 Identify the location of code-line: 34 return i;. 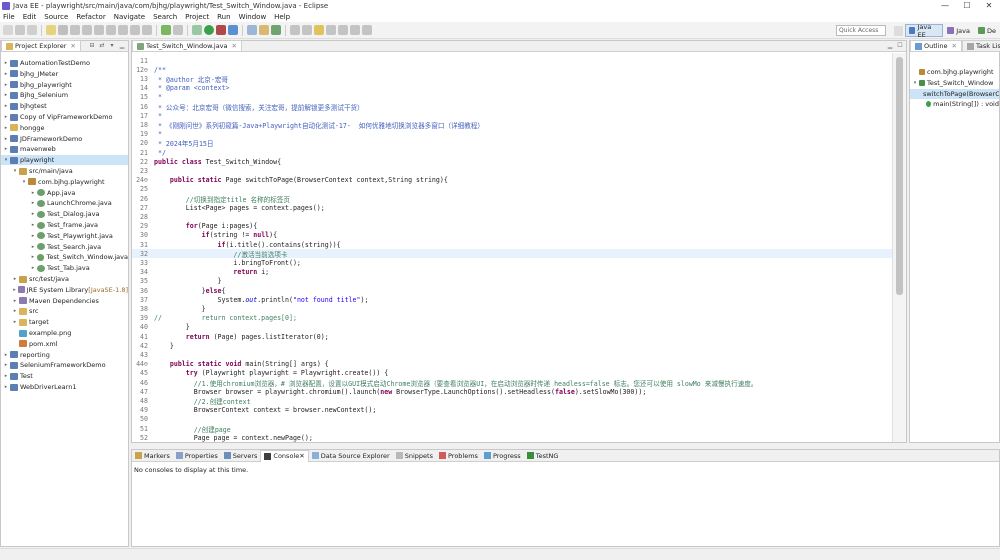
(512, 272).